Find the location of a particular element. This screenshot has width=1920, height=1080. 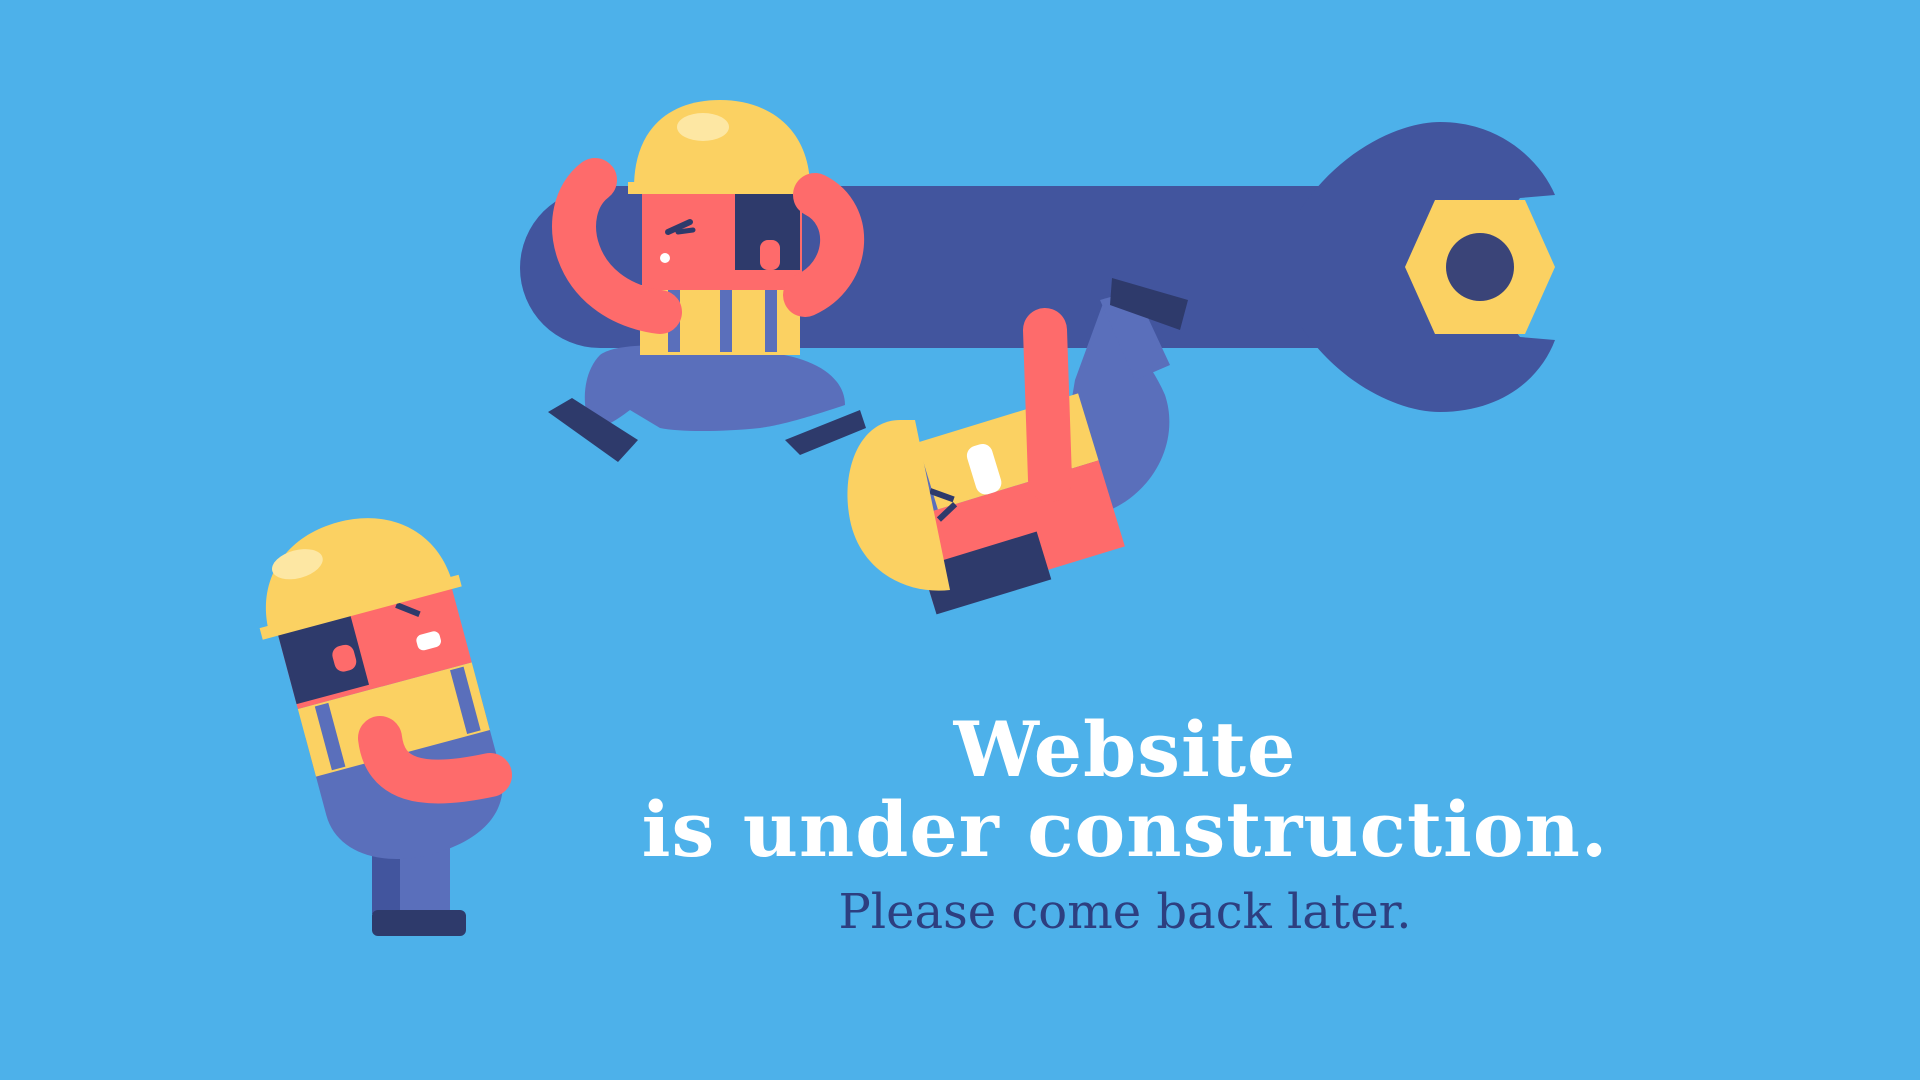

headline-under-construction: is under construction. is located at coordinates (1125, 829).